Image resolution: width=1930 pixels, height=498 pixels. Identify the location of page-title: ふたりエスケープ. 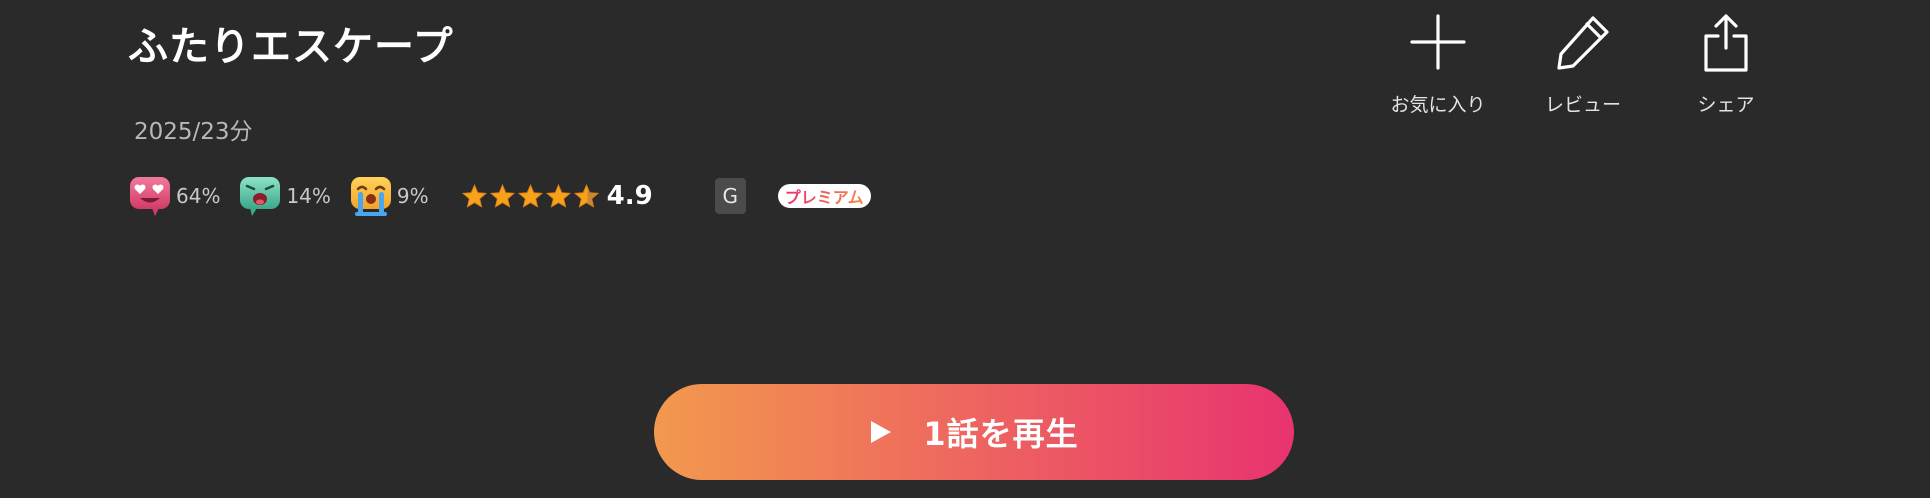
(291, 47).